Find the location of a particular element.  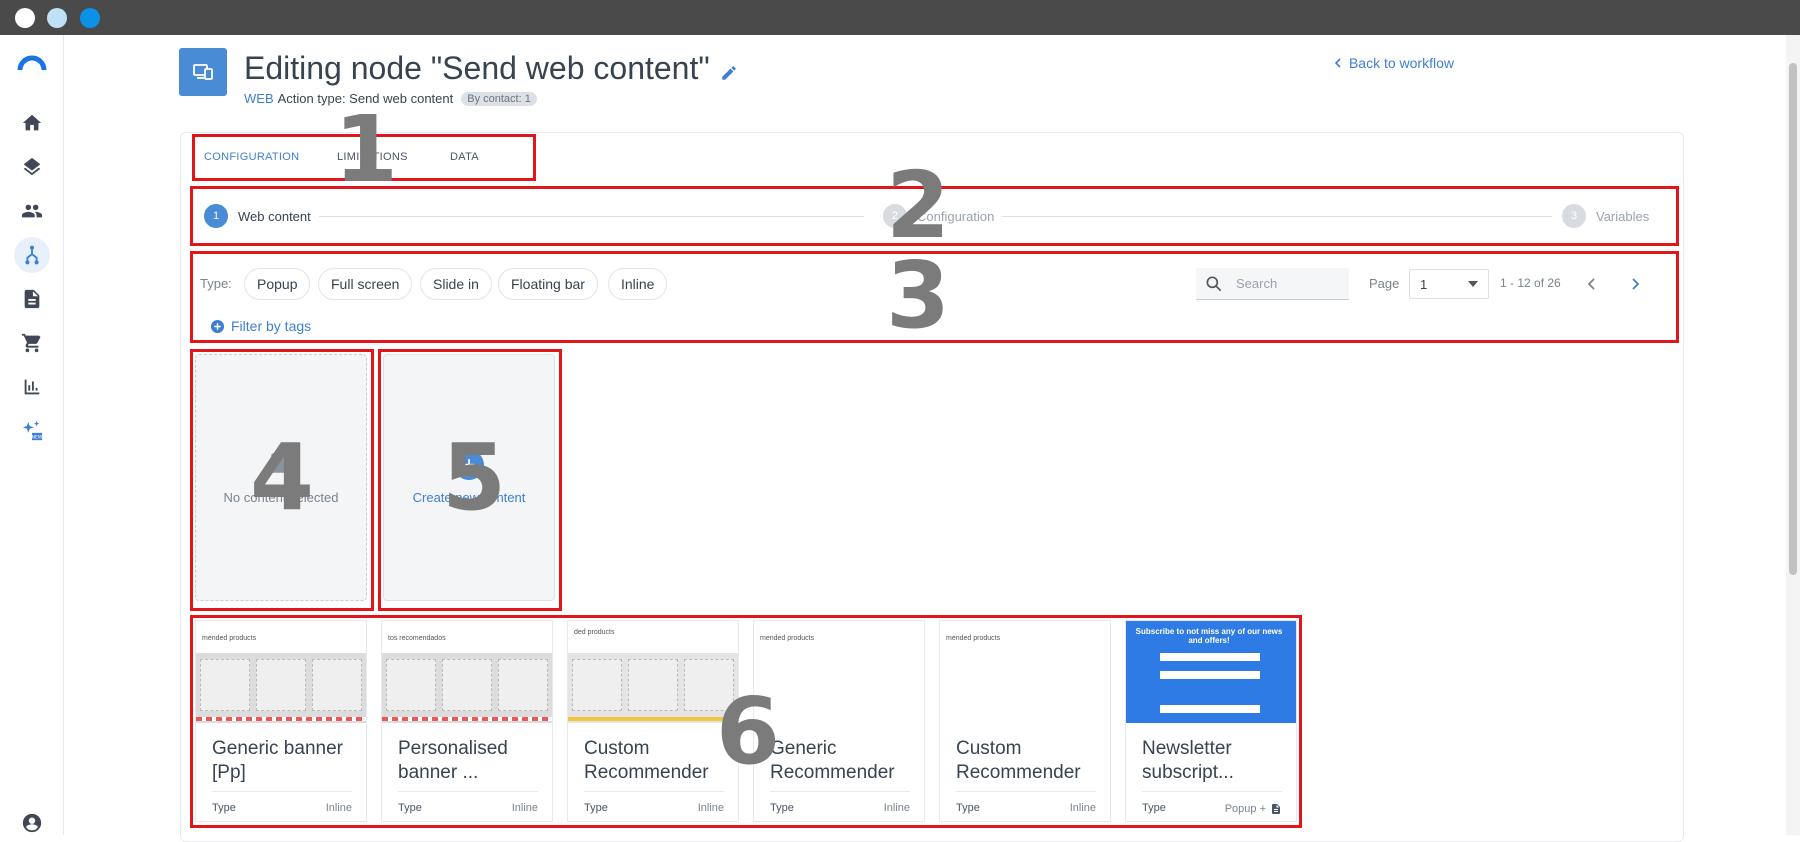

type-chip-inline: Inline is located at coordinates (638, 284).